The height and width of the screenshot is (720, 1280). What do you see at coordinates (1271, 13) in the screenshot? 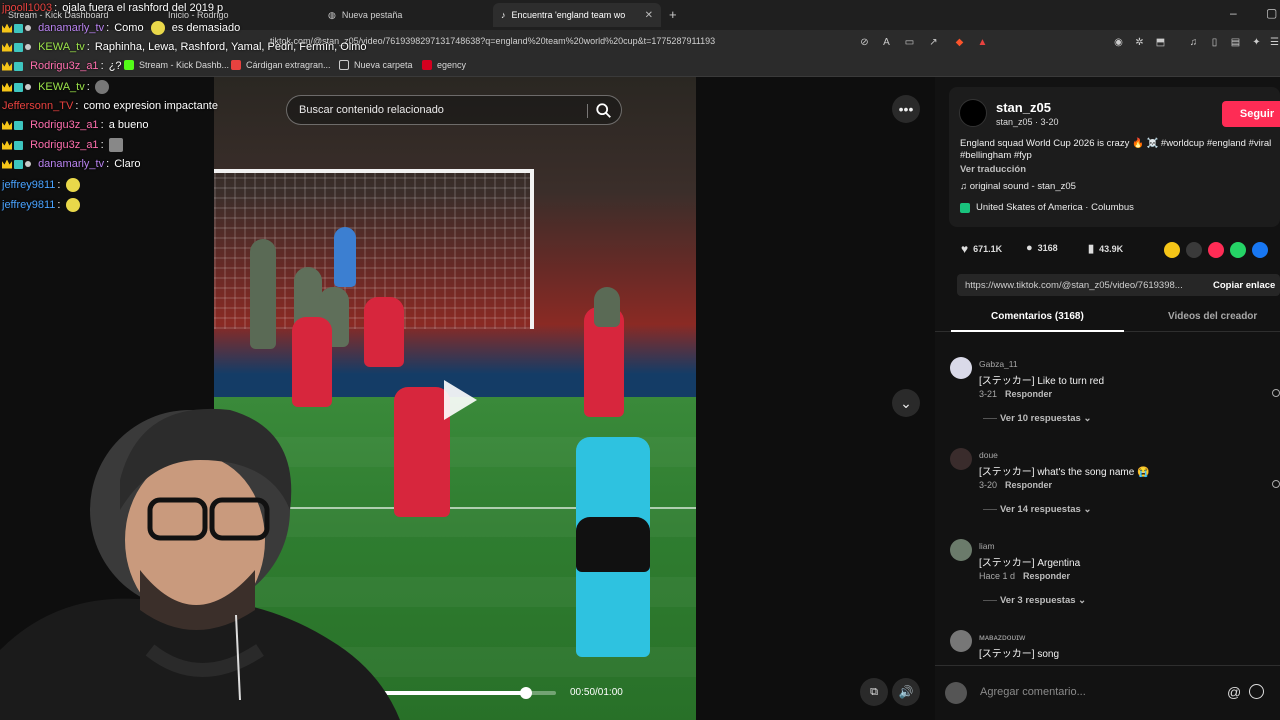
I see `maximize-icon: ▢` at bounding box center [1271, 13].